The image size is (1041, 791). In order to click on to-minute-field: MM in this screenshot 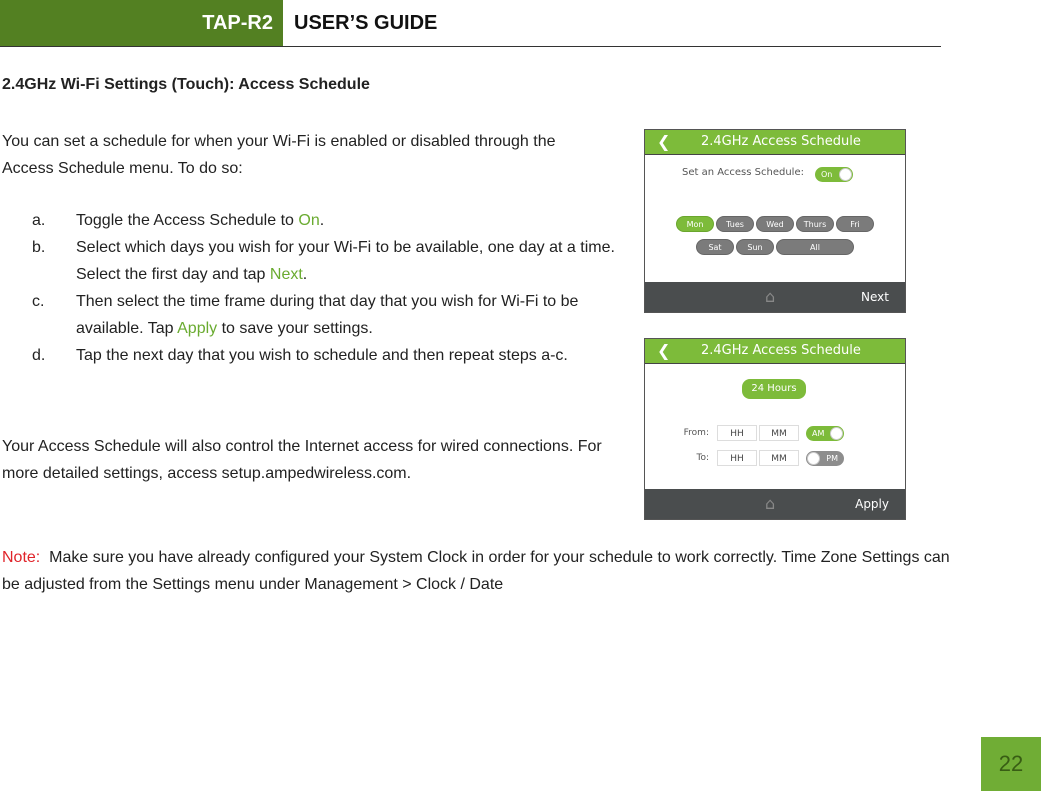, I will do `click(779, 458)`.